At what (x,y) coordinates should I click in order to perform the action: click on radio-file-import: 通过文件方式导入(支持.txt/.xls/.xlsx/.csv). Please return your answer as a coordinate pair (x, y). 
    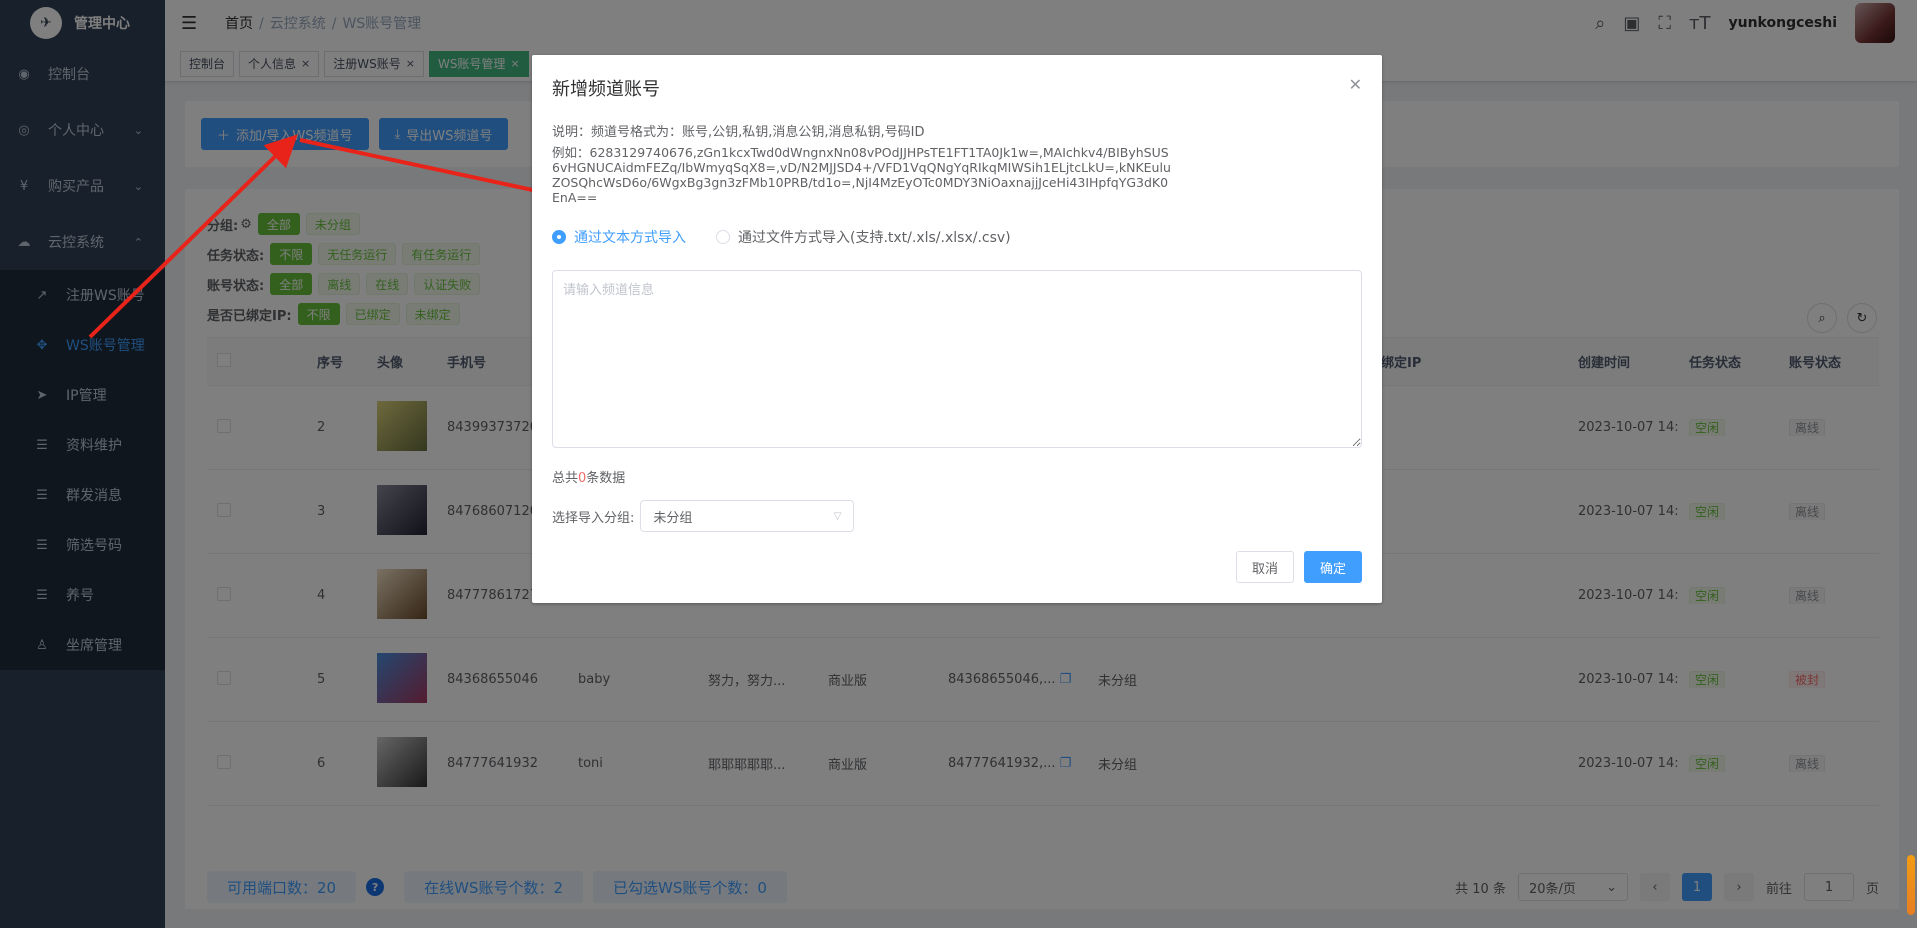
    Looking at the image, I should click on (863, 237).